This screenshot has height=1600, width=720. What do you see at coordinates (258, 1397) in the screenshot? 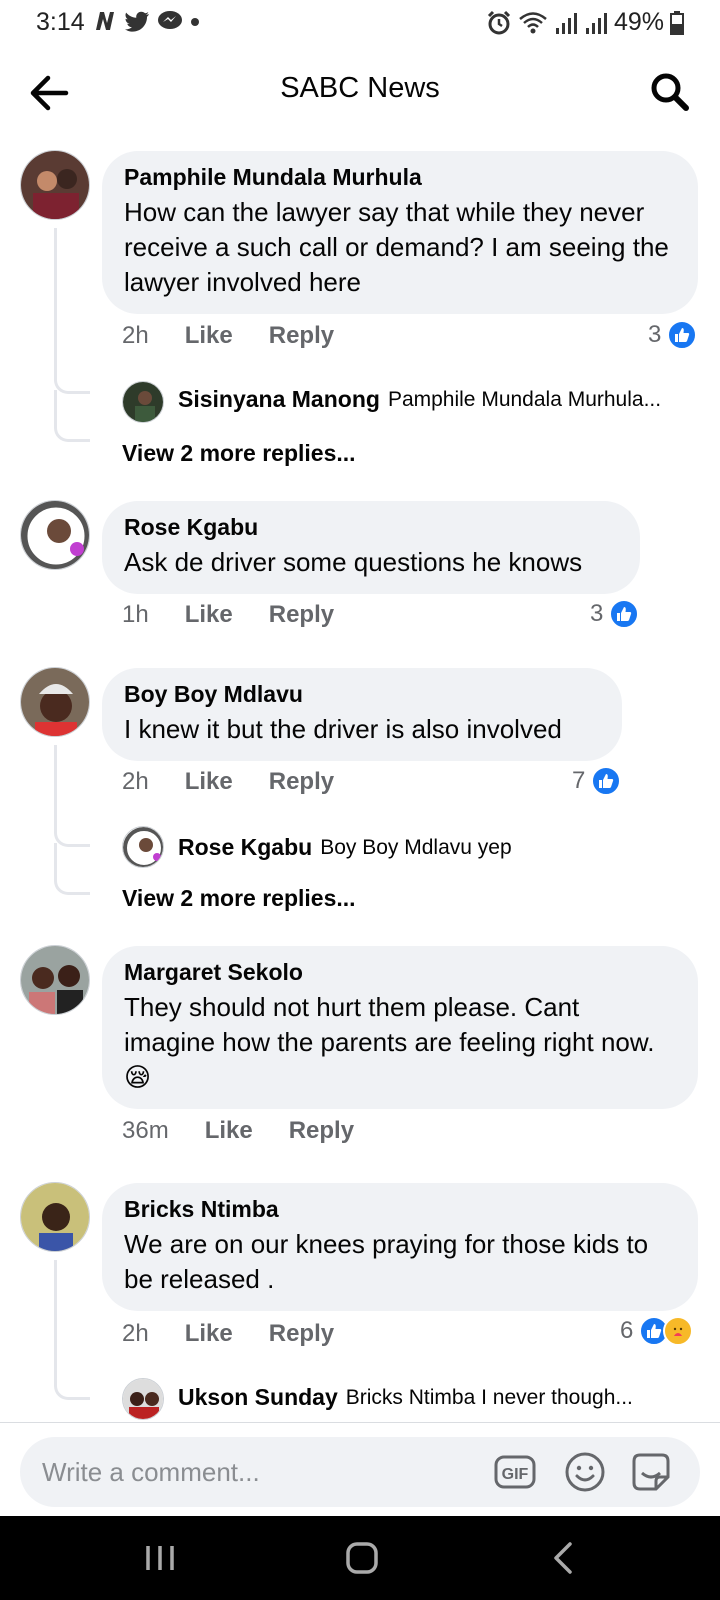
I see `reply-author: Ukson Sunday` at bounding box center [258, 1397].